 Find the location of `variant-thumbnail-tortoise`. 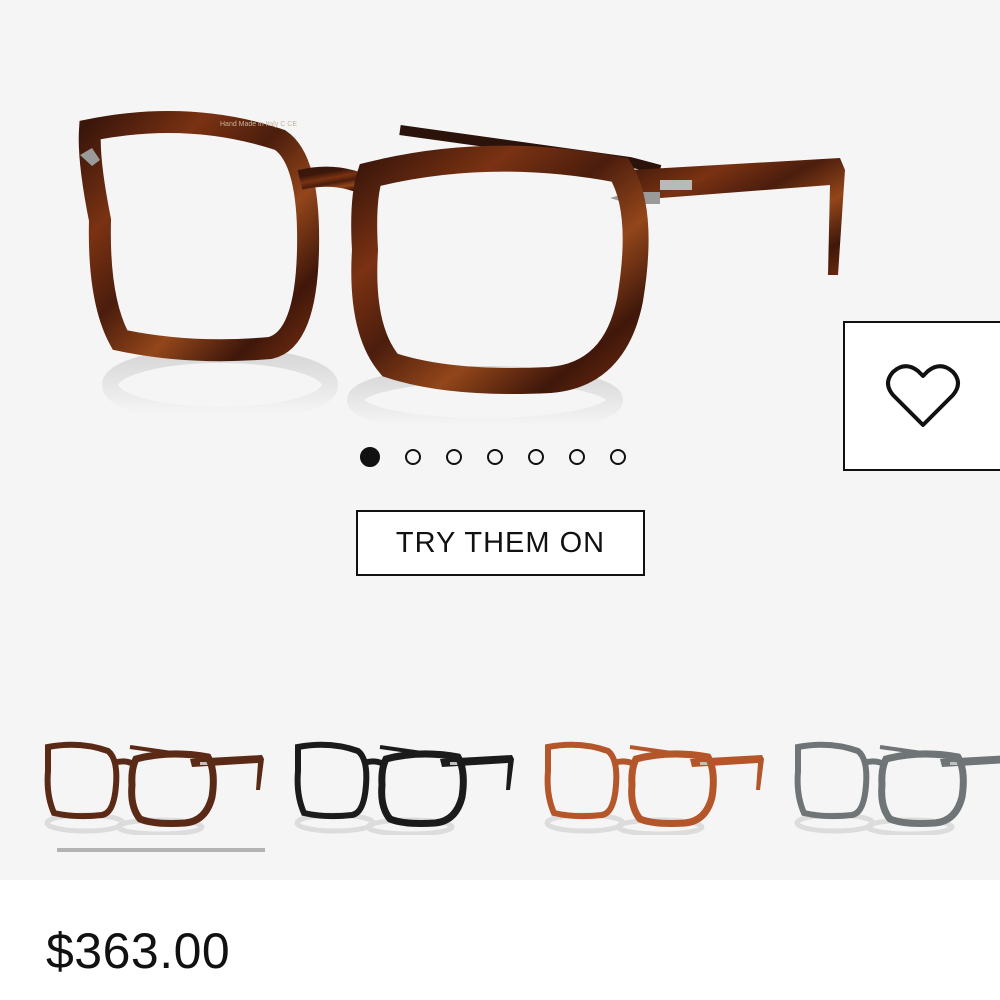

variant-thumbnail-tortoise is located at coordinates (155, 785).